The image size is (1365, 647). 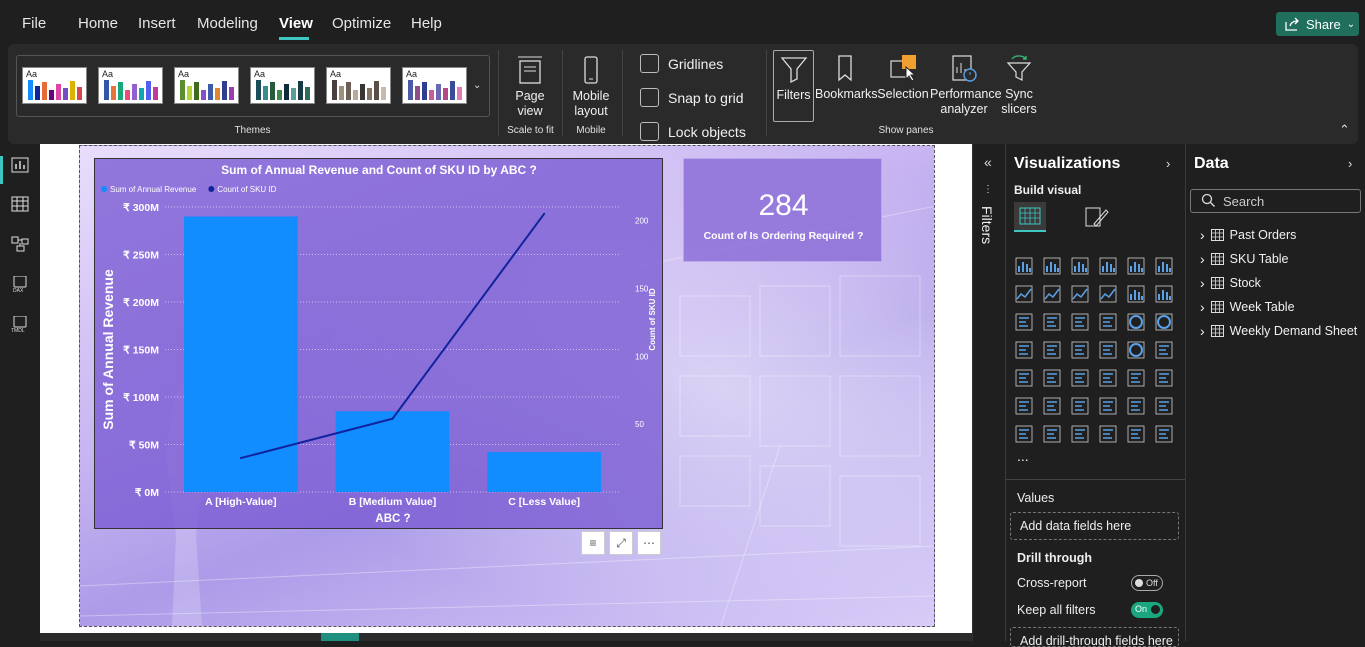 What do you see at coordinates (426, 23) in the screenshot?
I see `menu-help: Help` at bounding box center [426, 23].